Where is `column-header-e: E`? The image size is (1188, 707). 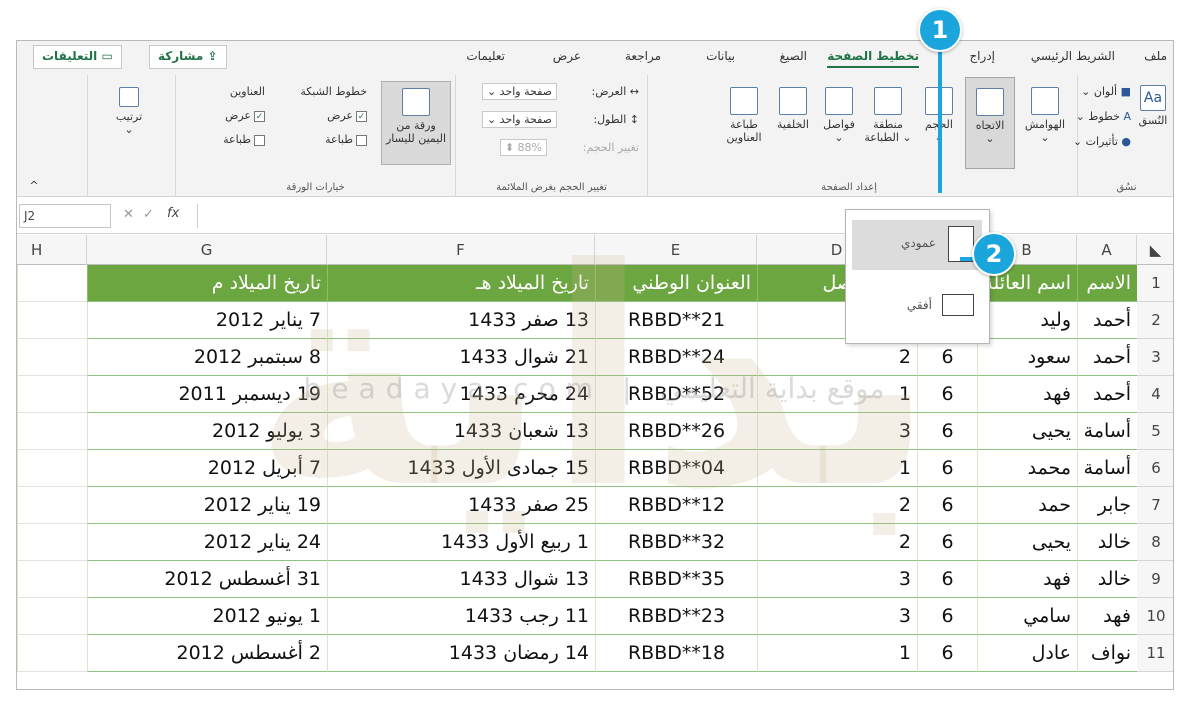
column-header-e: E is located at coordinates (676, 250).